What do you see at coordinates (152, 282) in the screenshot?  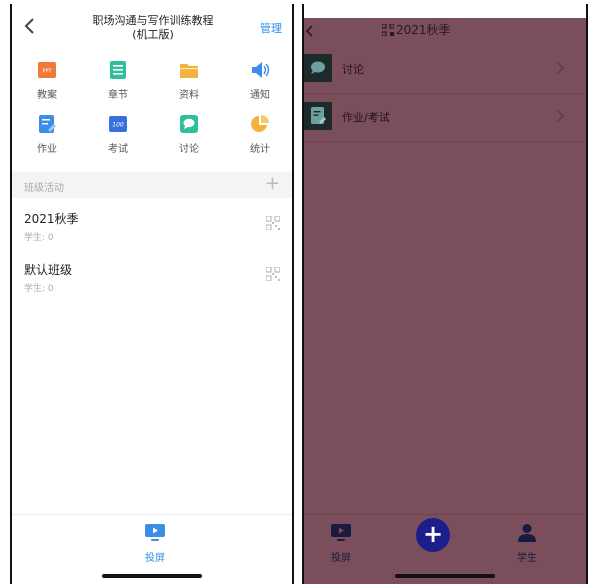 I see `class-item: 默认班级 学生: 0` at bounding box center [152, 282].